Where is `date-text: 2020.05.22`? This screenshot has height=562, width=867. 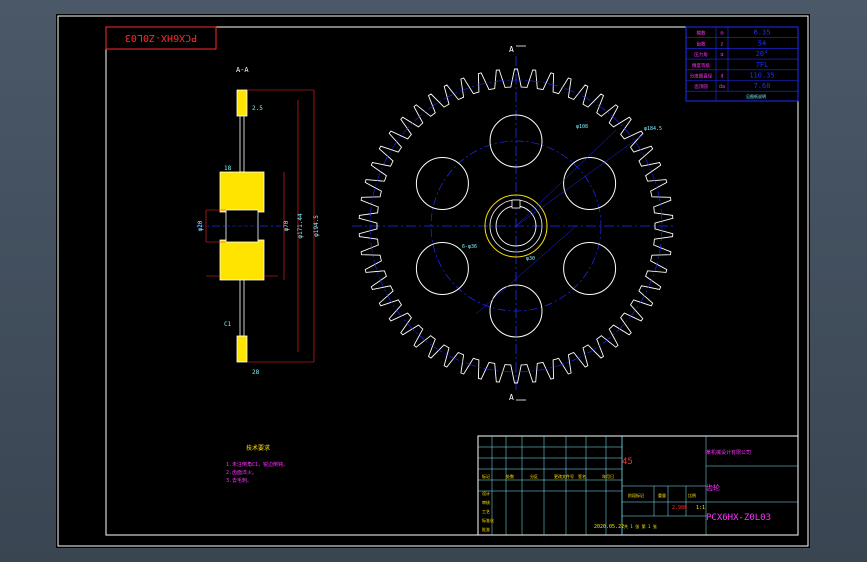
date-text: 2020.05.22 is located at coordinates (609, 527).